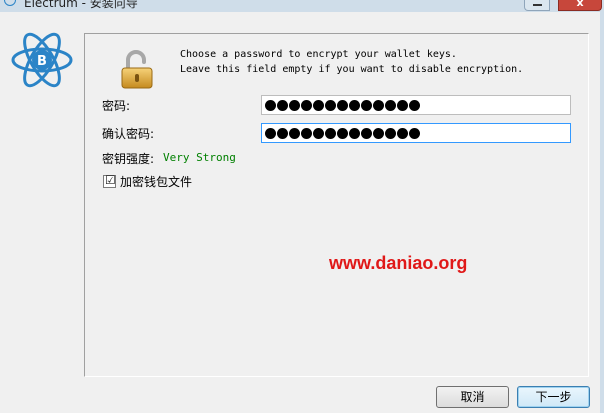 The width and height of the screenshot is (604, 413). What do you see at coordinates (553, 397) in the screenshot?
I see `next-button: 下一步` at bounding box center [553, 397].